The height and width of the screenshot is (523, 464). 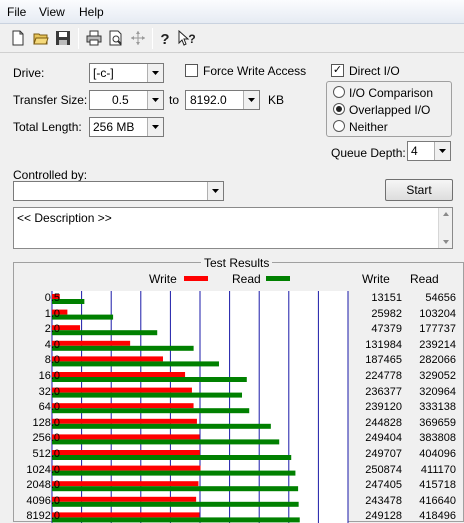 I want to click on write-value: 247405, so click(x=383, y=485).